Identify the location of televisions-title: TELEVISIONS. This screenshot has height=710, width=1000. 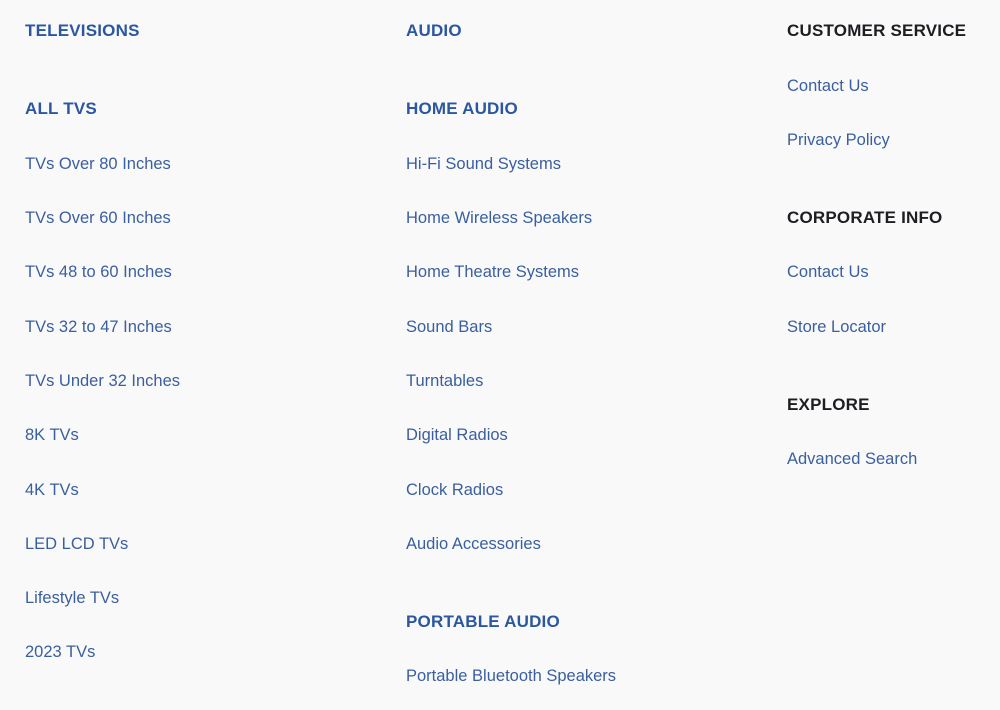
(82, 31).